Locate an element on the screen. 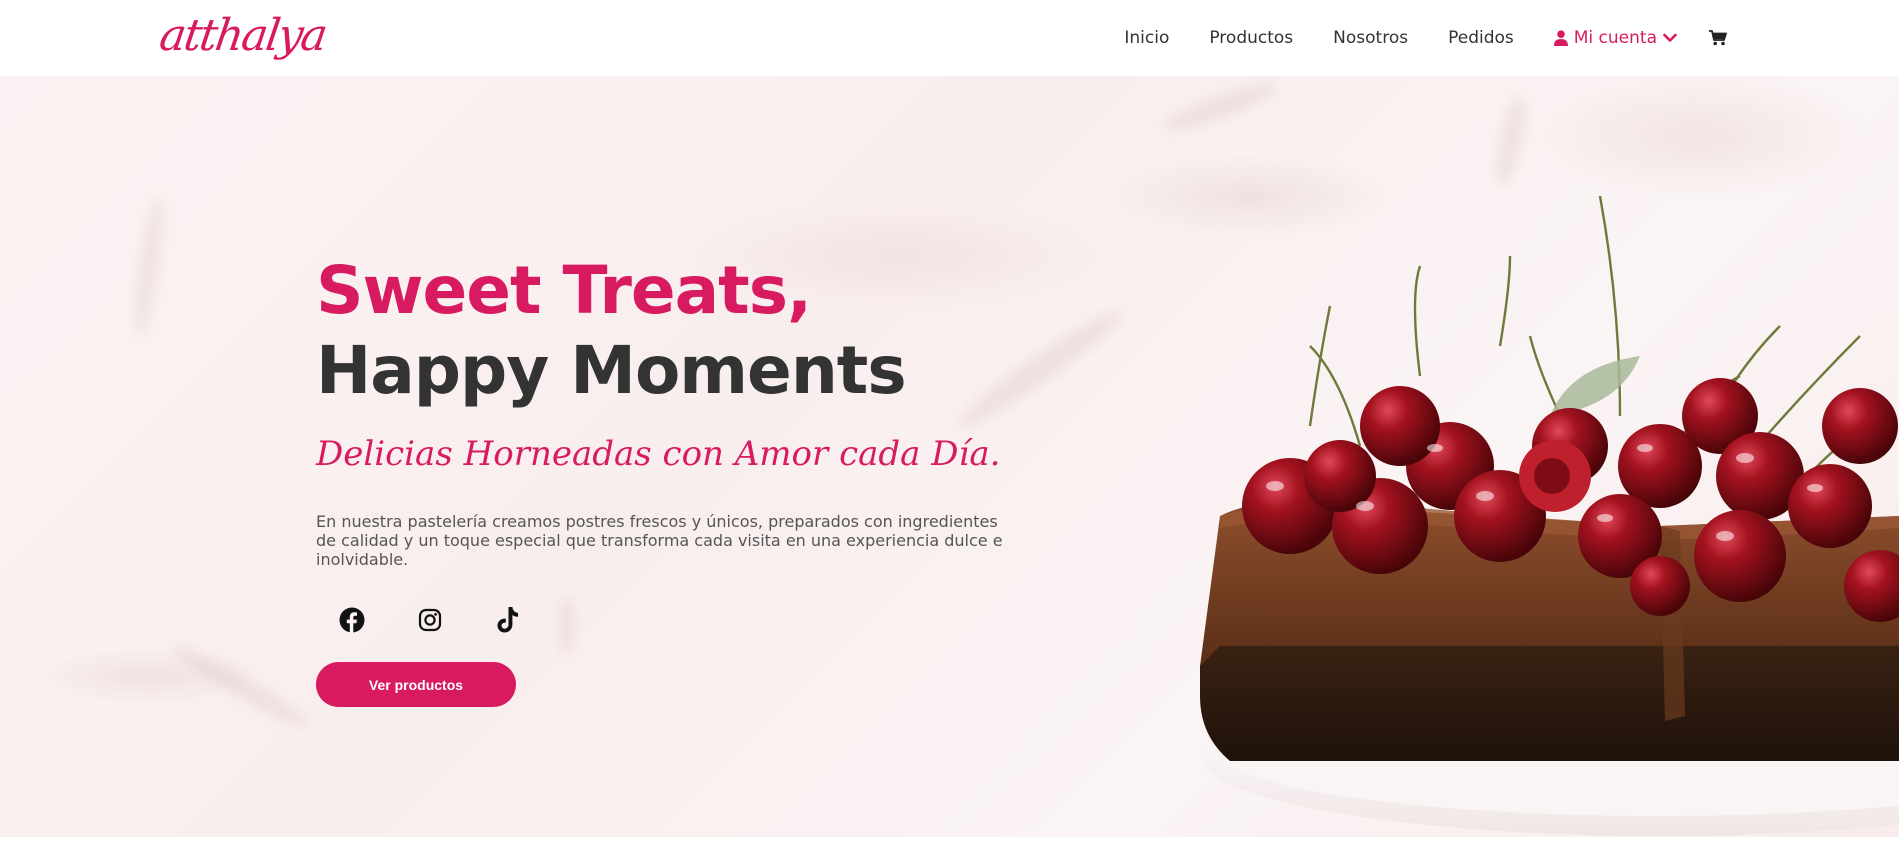 The image size is (1899, 856). nav-link-pedidos: Pedidos is located at coordinates (1481, 38).